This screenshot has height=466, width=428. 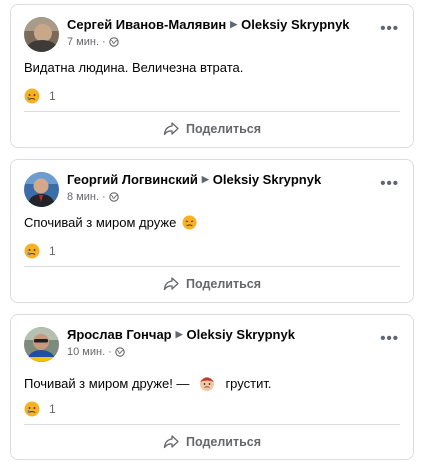 I want to click on post-header: Сергей Иванов-Малявин ▶ Oleksiy Skrypnyk, so click(x=208, y=24).